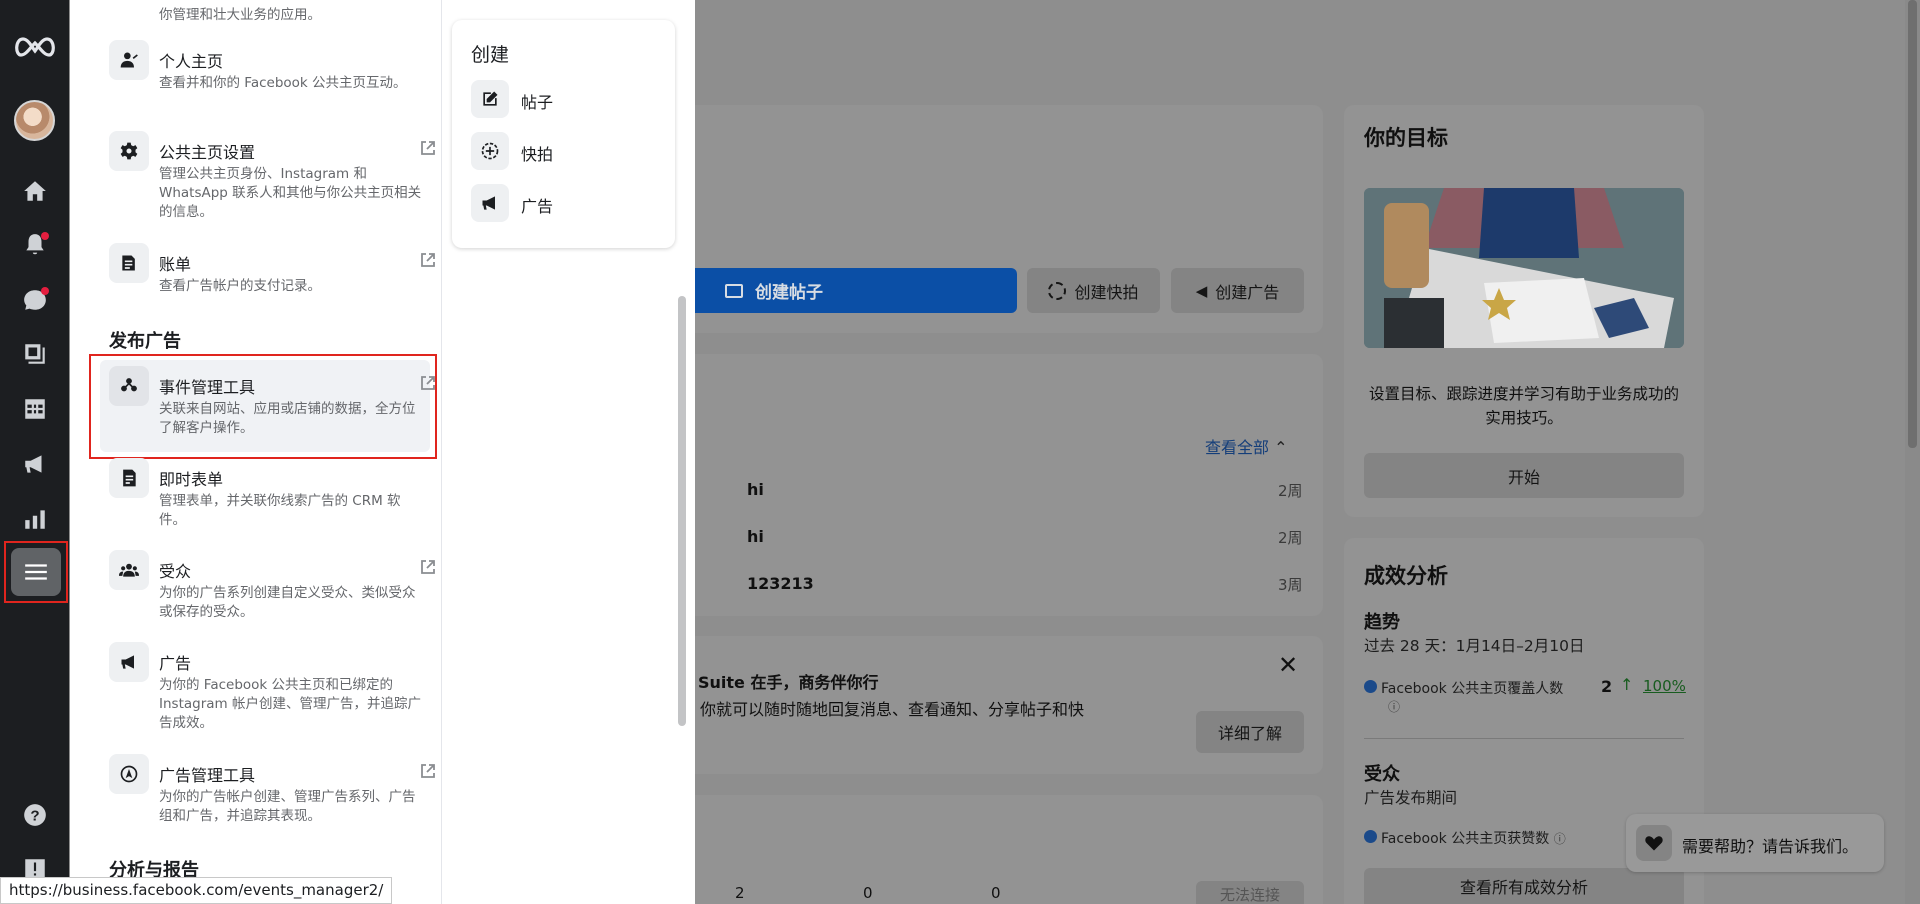  What do you see at coordinates (1250, 892) in the screenshot?
I see `connect-button: 无法连接` at bounding box center [1250, 892].